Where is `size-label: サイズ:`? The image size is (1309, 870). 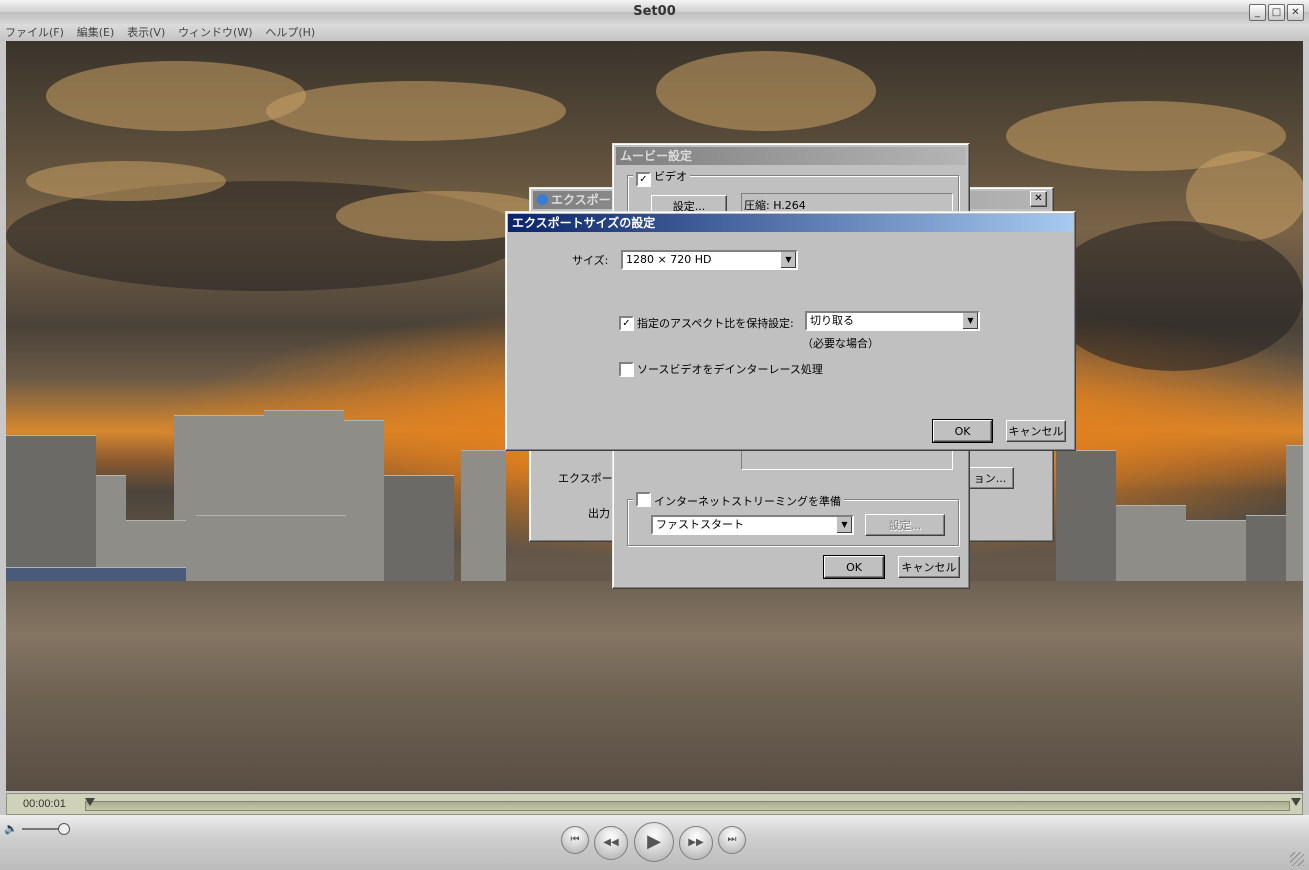 size-label: サイズ: is located at coordinates (590, 260).